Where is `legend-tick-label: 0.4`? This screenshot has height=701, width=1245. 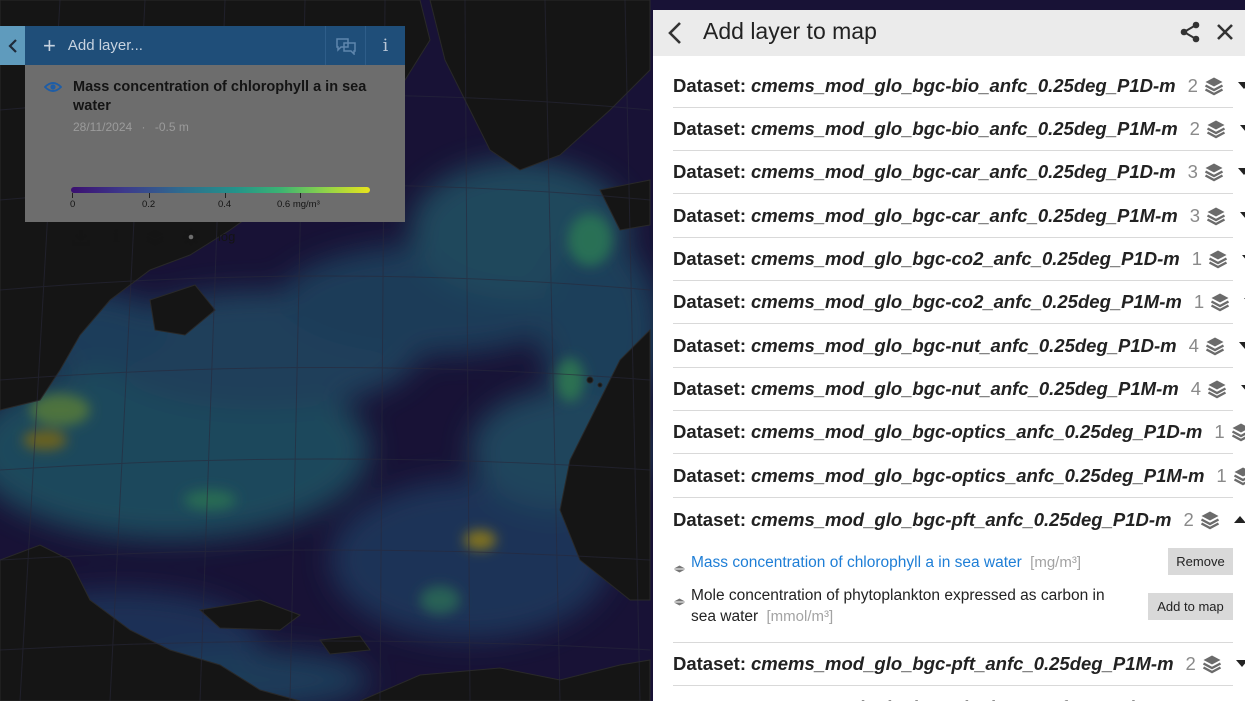 legend-tick-label: 0.4 is located at coordinates (225, 204).